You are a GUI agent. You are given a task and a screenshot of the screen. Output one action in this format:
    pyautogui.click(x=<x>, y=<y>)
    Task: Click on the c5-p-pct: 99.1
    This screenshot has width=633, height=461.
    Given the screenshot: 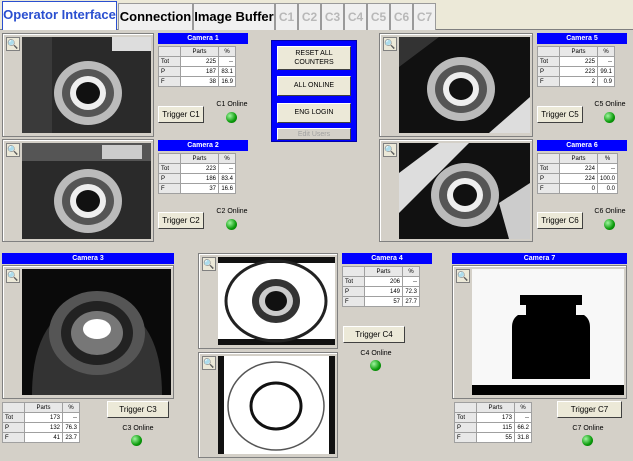 What is the action you would take?
    pyautogui.click(x=606, y=71)
    